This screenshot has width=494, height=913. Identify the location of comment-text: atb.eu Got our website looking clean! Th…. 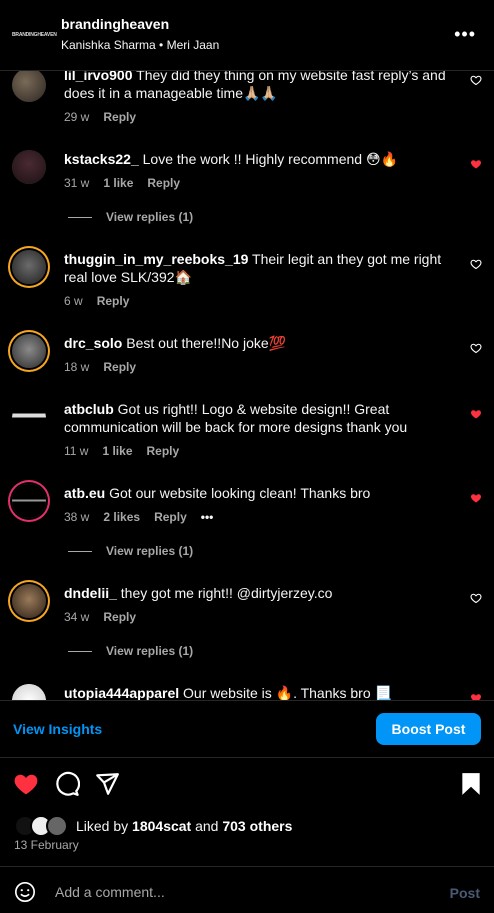
(259, 493).